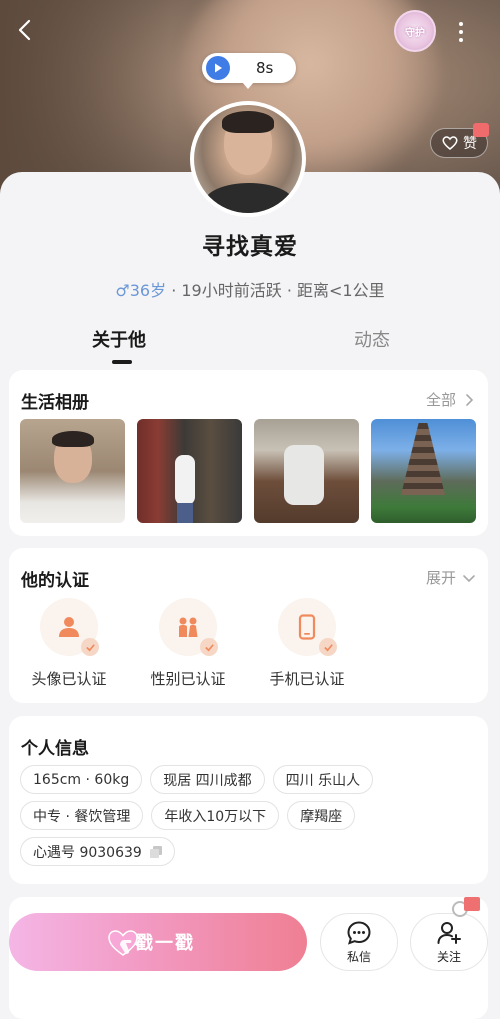  Describe the element at coordinates (218, 68) in the screenshot. I see `play-icon` at that location.